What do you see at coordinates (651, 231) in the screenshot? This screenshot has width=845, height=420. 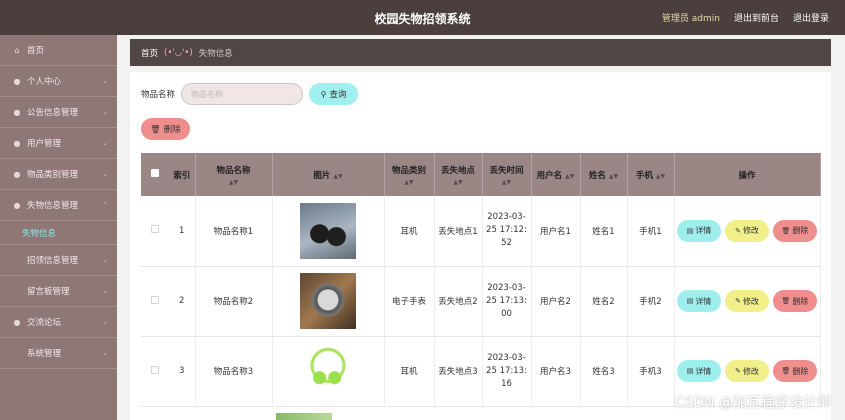 I see `cell-phone: 手机1` at bounding box center [651, 231].